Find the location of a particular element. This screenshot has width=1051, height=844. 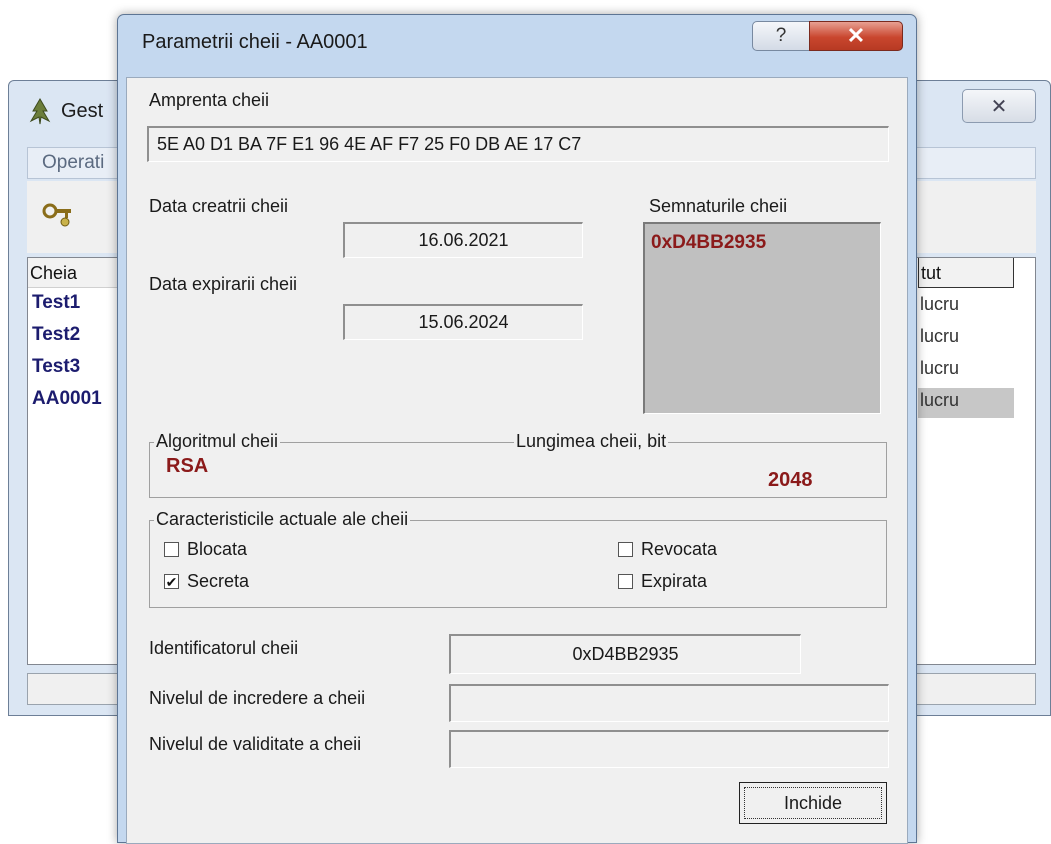

help-button: ? is located at coordinates (781, 36).